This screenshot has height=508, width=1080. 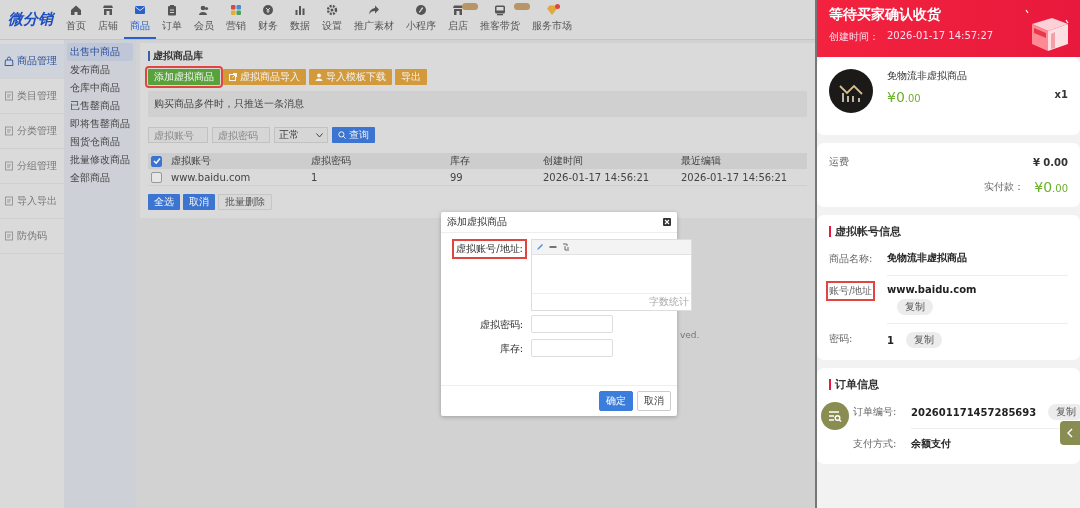 I want to click on search-button: 查询, so click(x=353, y=135).